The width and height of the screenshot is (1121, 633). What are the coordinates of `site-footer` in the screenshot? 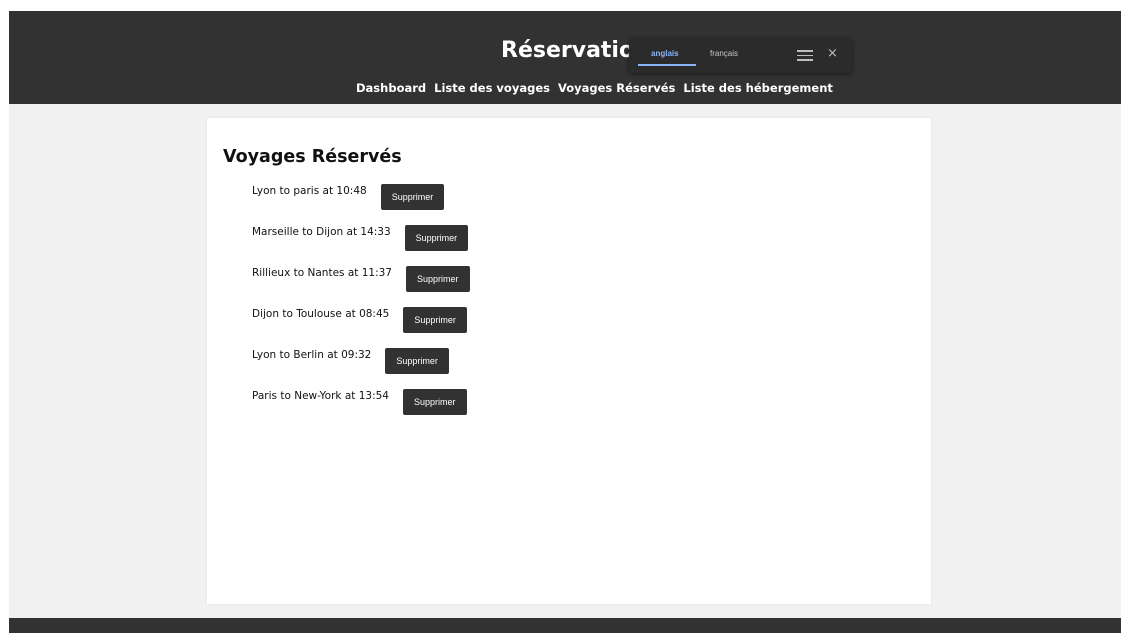 It's located at (565, 625).